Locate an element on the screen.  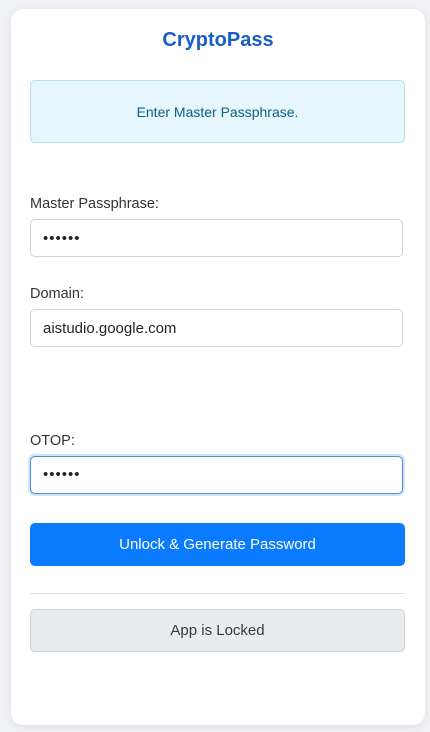
otop-input: •••••• is located at coordinates (216, 475).